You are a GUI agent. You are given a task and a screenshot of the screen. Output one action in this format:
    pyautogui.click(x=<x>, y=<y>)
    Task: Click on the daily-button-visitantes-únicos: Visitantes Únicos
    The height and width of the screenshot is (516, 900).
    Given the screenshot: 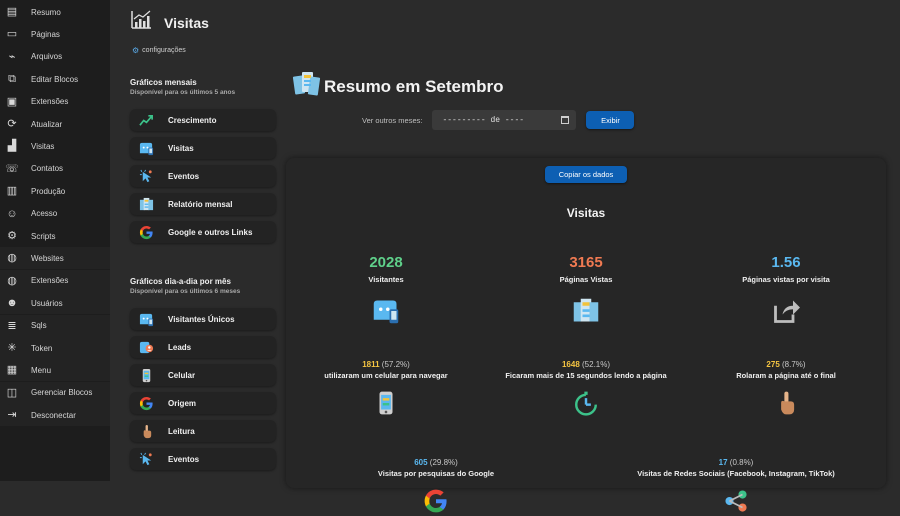 What is the action you would take?
    pyautogui.click(x=203, y=319)
    